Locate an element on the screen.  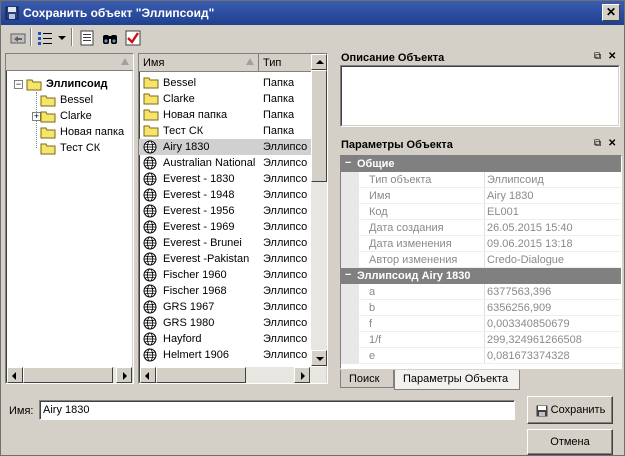
property-value: EL001 is located at coordinates (503, 212).